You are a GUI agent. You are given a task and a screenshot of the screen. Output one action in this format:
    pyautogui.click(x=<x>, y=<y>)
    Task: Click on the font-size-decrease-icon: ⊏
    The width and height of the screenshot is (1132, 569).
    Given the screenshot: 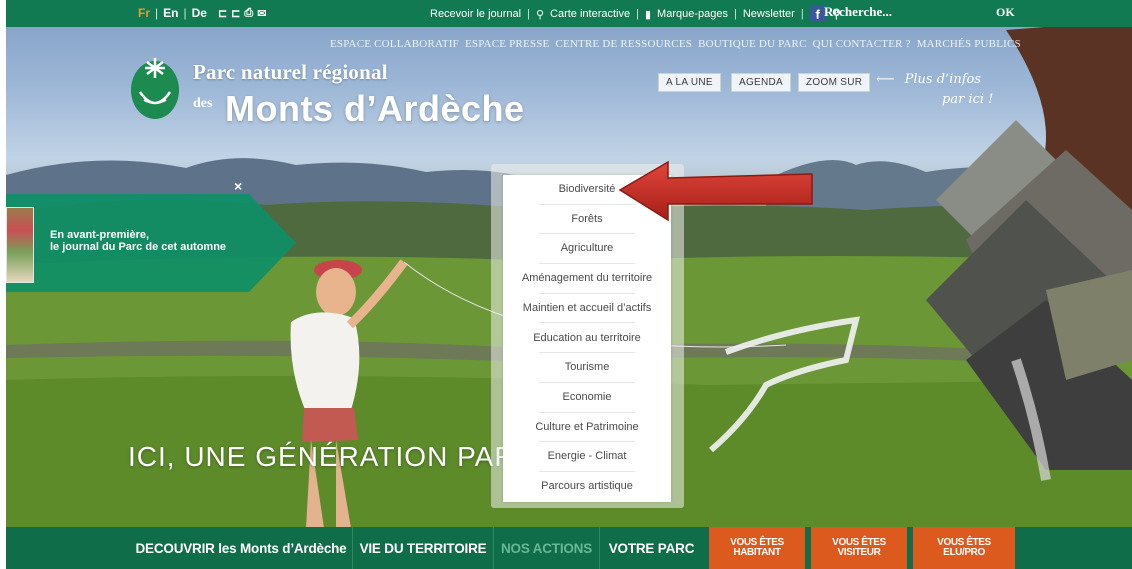 What is the action you would take?
    pyautogui.click(x=222, y=13)
    